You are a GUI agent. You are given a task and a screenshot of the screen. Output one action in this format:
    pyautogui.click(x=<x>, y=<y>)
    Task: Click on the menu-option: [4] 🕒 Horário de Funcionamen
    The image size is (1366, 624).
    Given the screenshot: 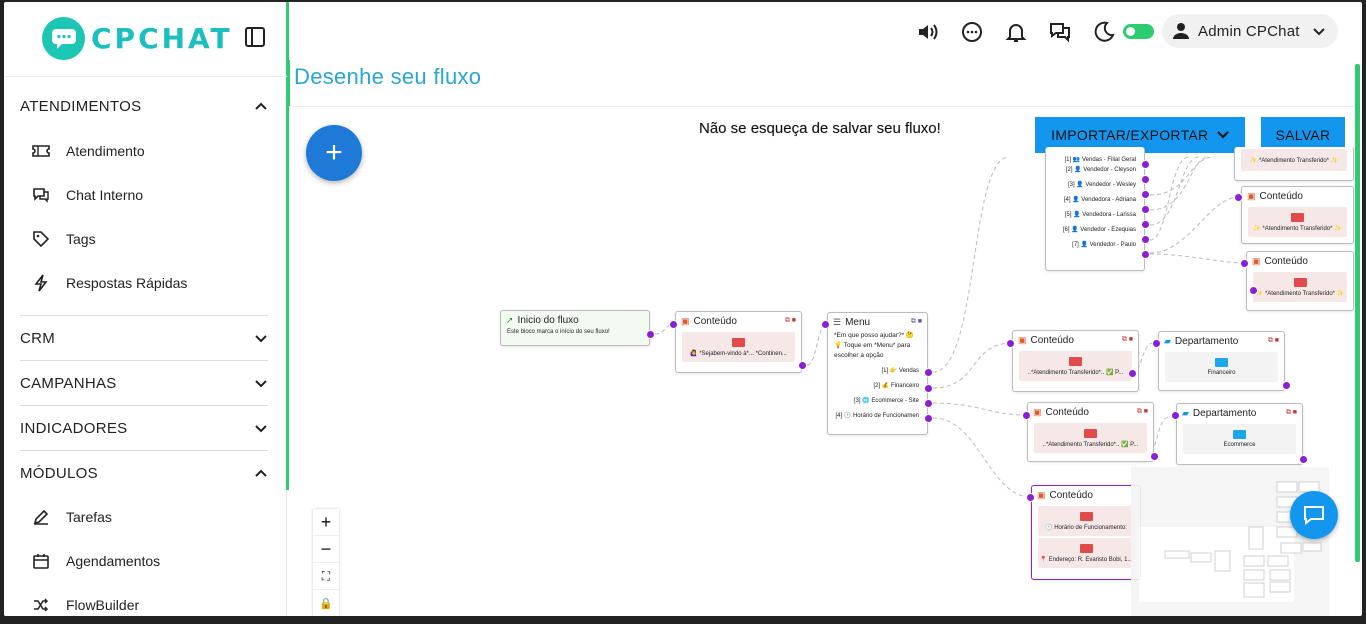 What is the action you would take?
    pyautogui.click(x=877, y=416)
    